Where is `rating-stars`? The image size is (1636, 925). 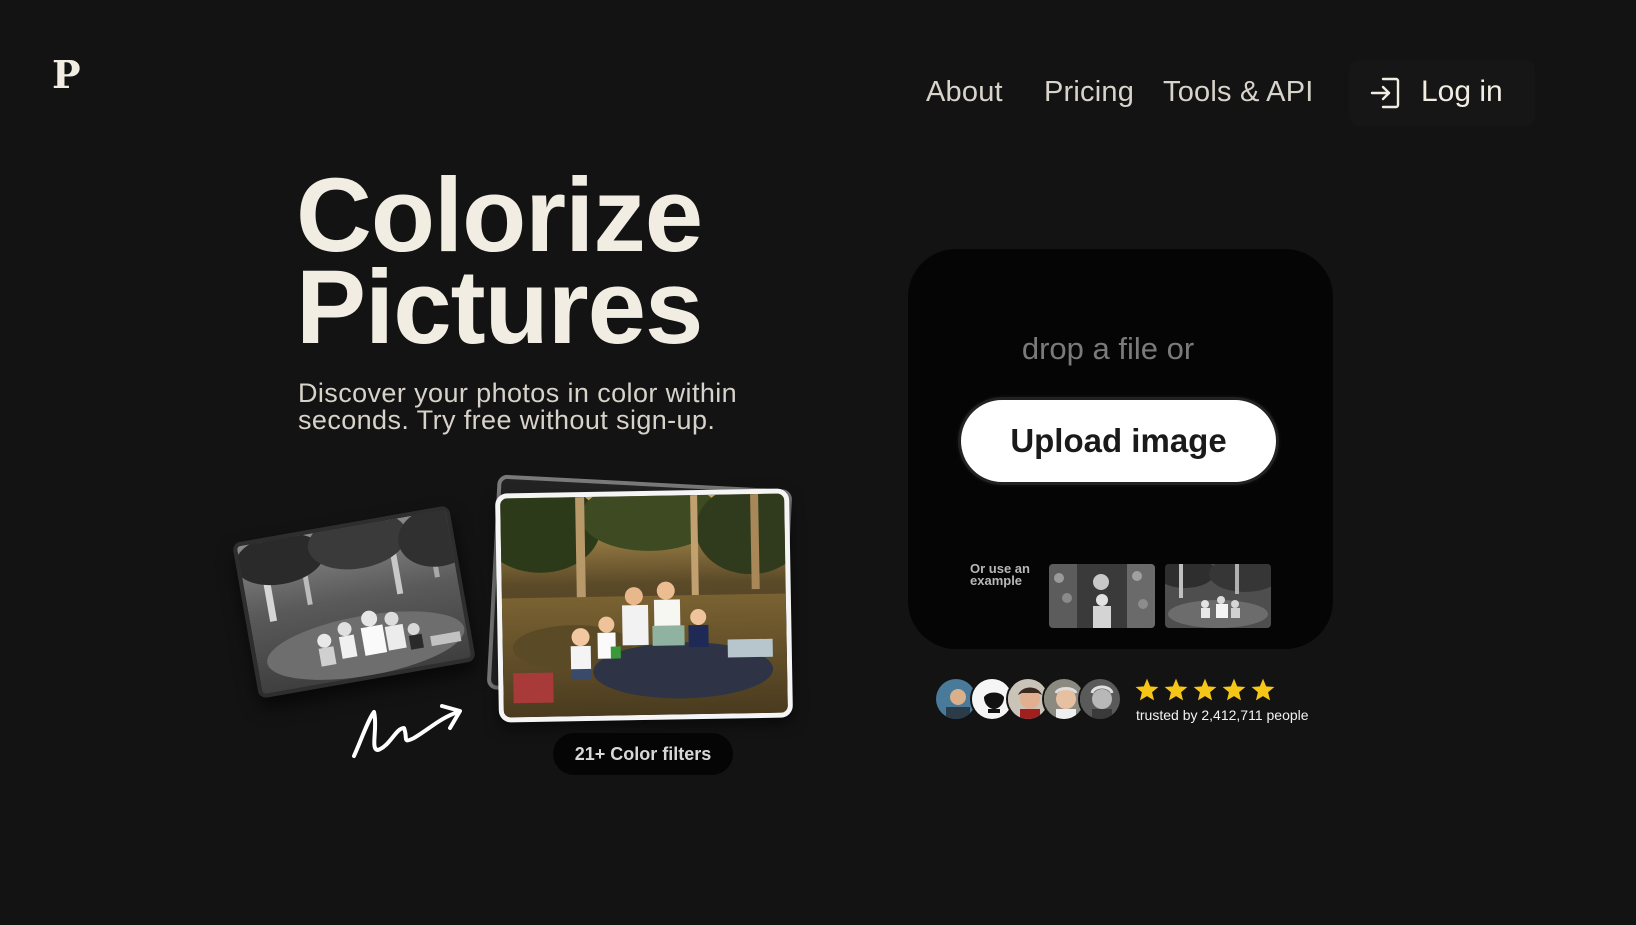 rating-stars is located at coordinates (1205, 690).